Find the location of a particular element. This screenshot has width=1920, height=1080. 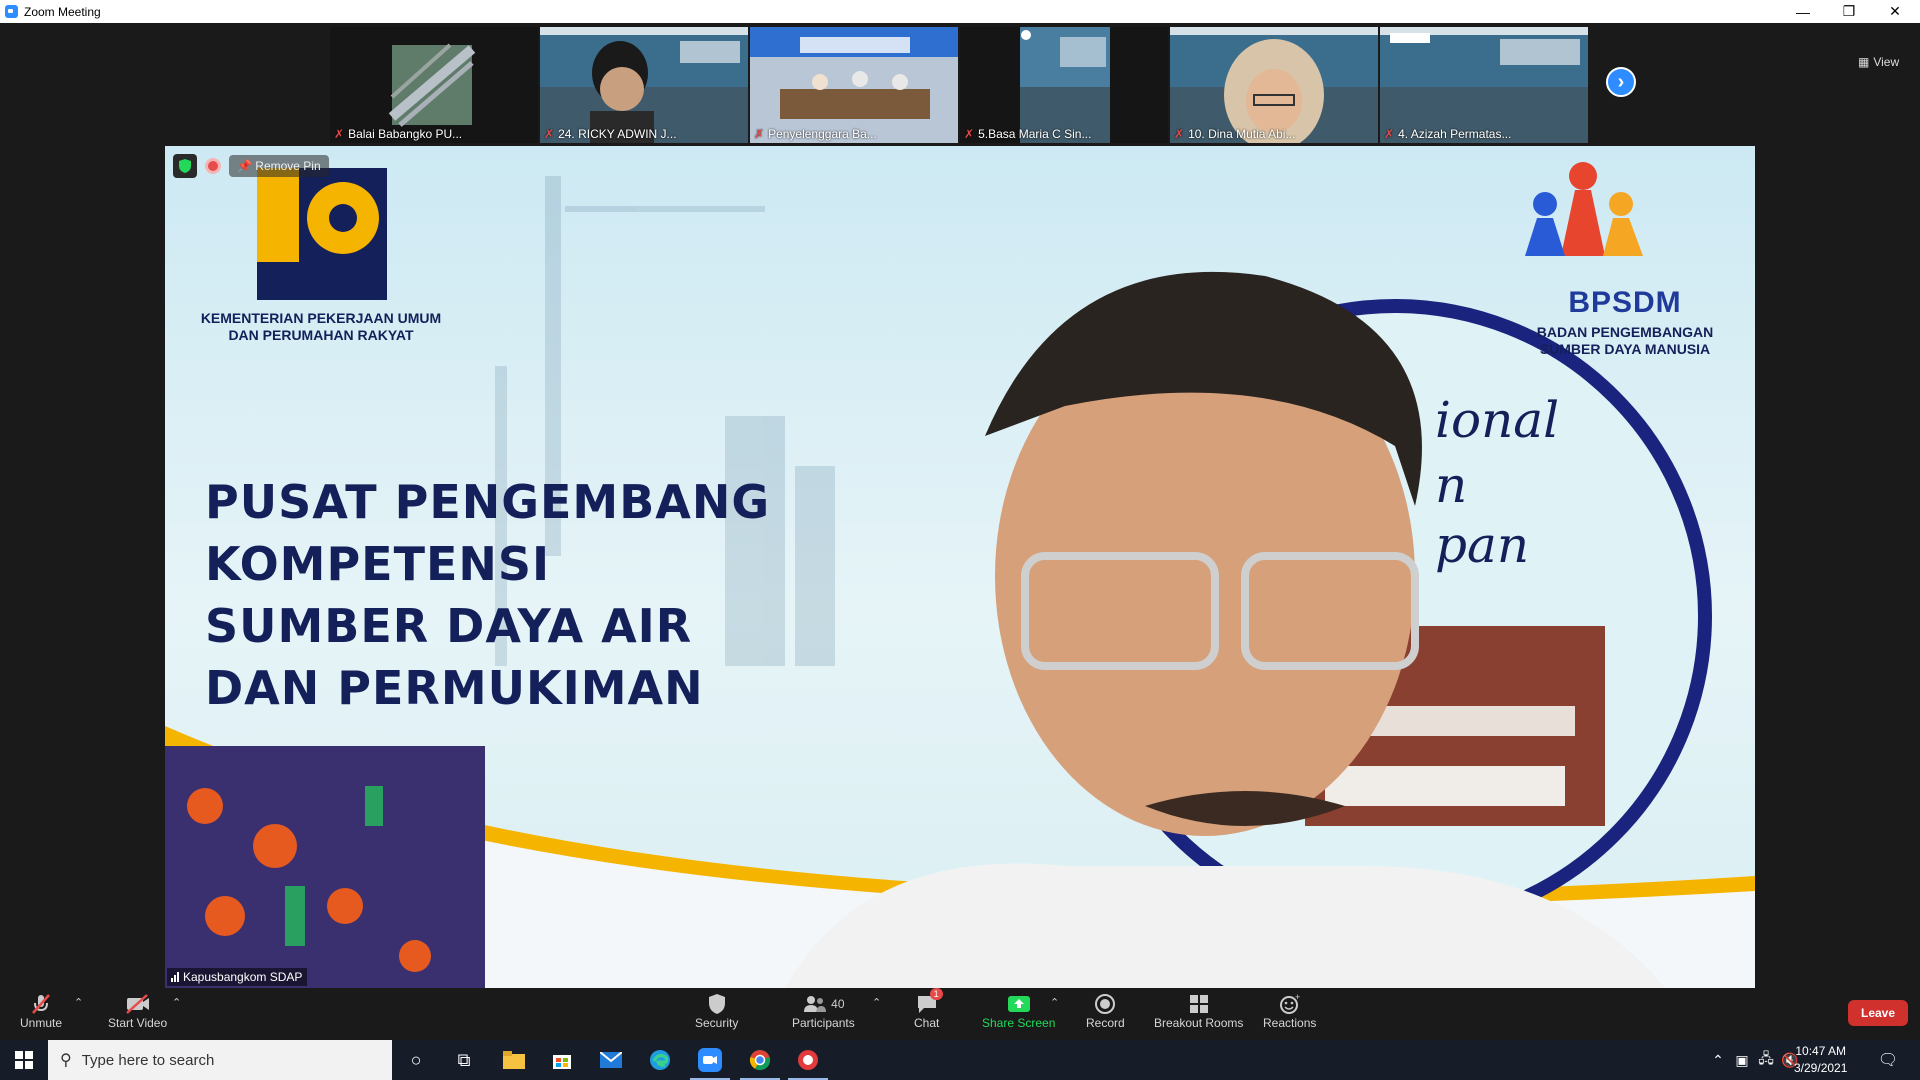

taskbar-search-box: ⚲ Type here to search is located at coordinates (220, 1060).